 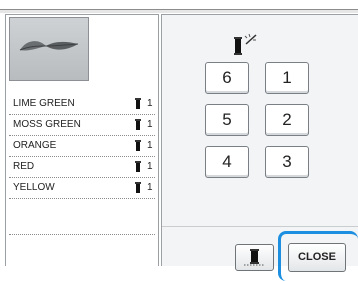 I want to click on spool-5-button: 5, so click(x=227, y=120).